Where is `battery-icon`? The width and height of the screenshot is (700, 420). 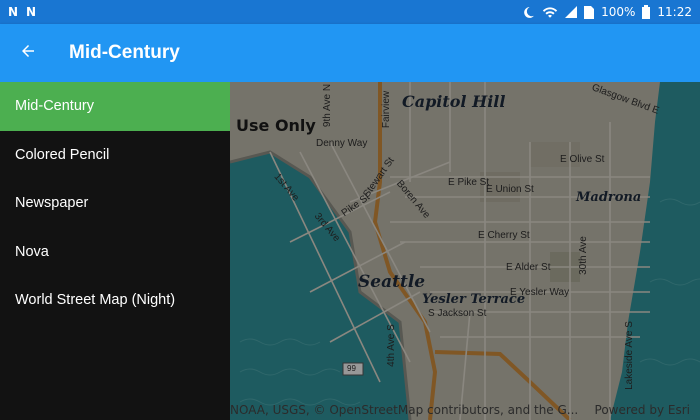 battery-icon is located at coordinates (646, 12).